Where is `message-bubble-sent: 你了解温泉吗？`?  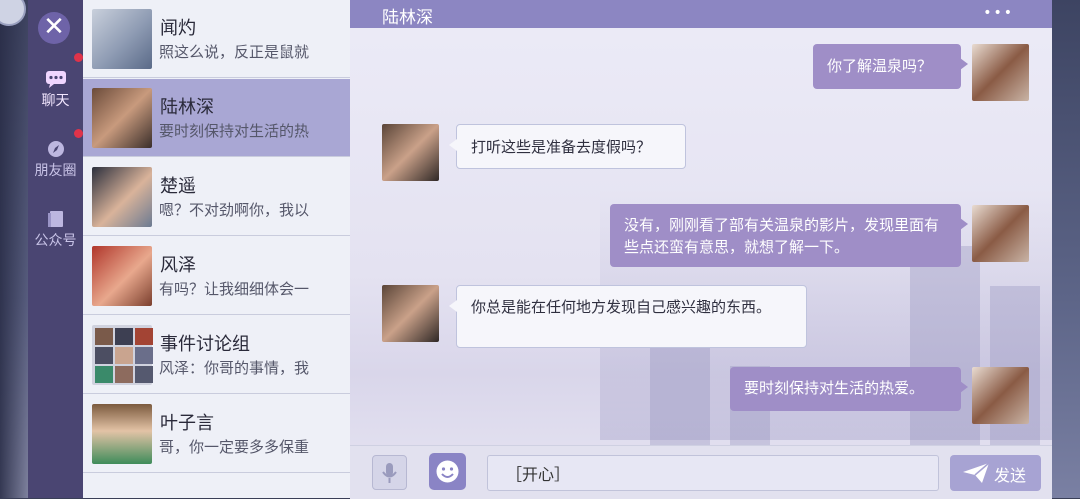 message-bubble-sent: 你了解温泉吗？ is located at coordinates (890, 66).